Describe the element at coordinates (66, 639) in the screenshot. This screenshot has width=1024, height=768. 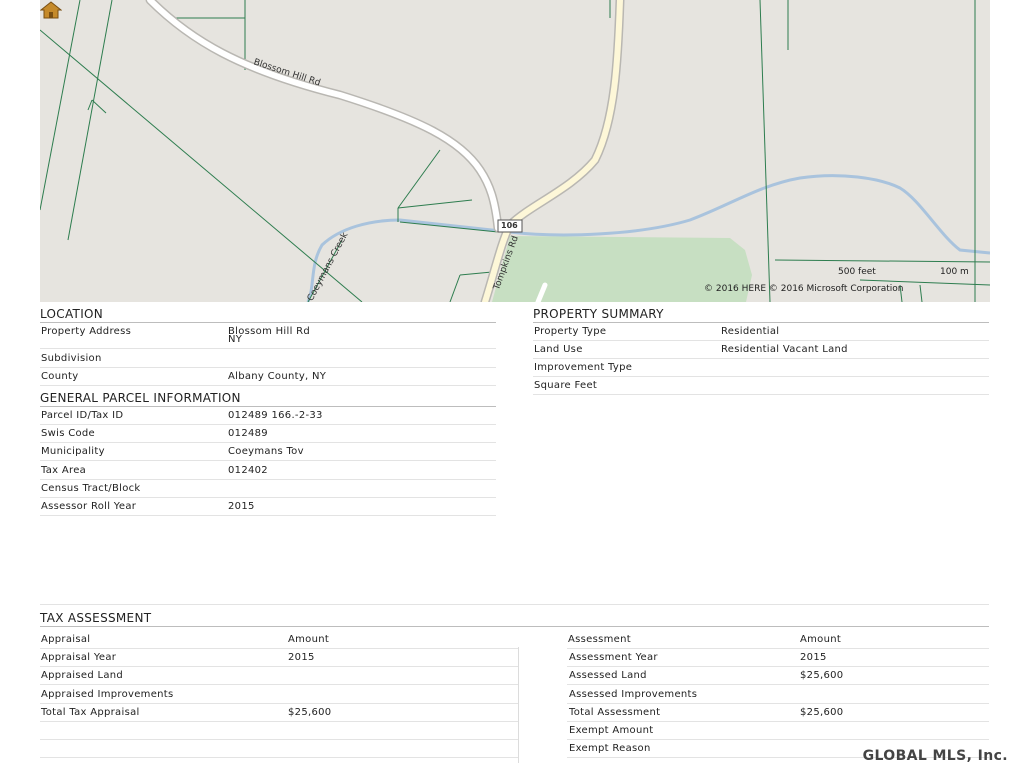
I see `col-header: Appraisal` at that location.